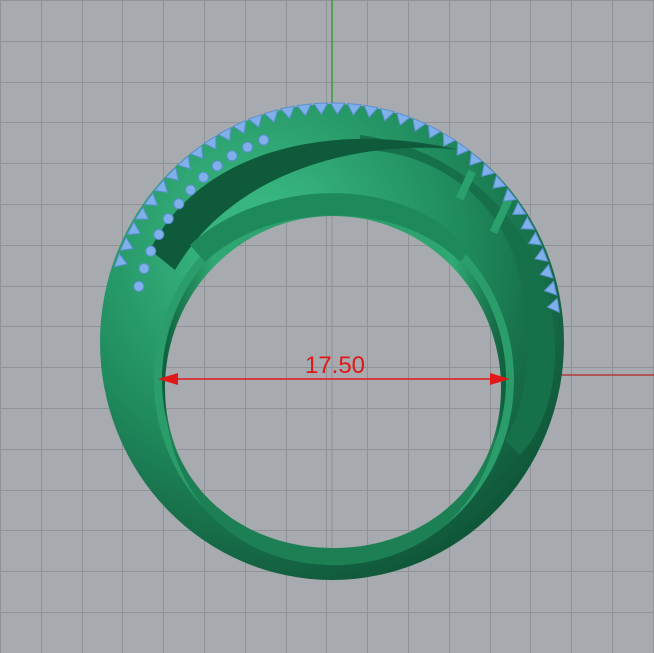  I want to click on dimension-value: 17.50, so click(335, 365).